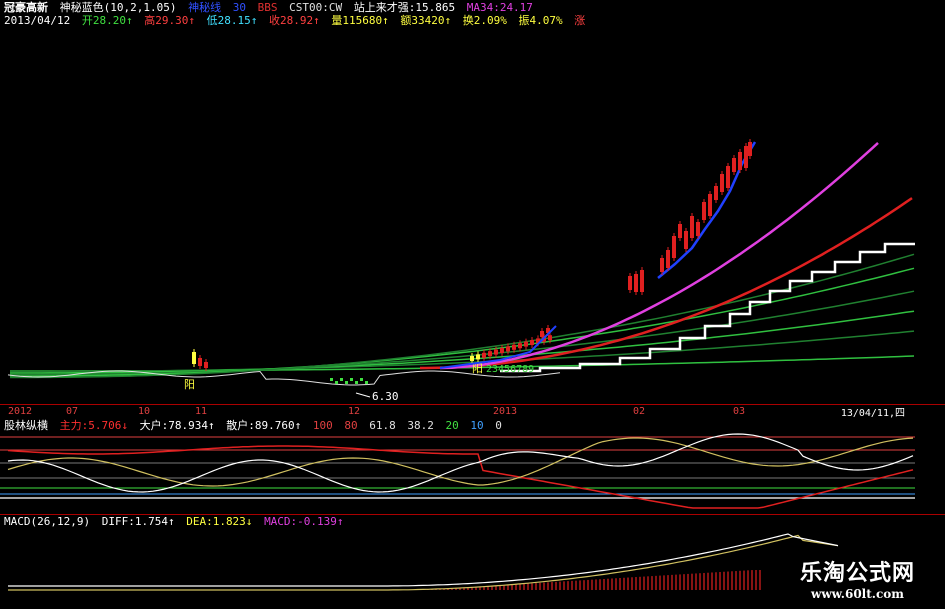 The height and width of the screenshot is (609, 945). What do you see at coordinates (26, 7) in the screenshot?
I see `stock-name: 冠豪高新` at bounding box center [26, 7].